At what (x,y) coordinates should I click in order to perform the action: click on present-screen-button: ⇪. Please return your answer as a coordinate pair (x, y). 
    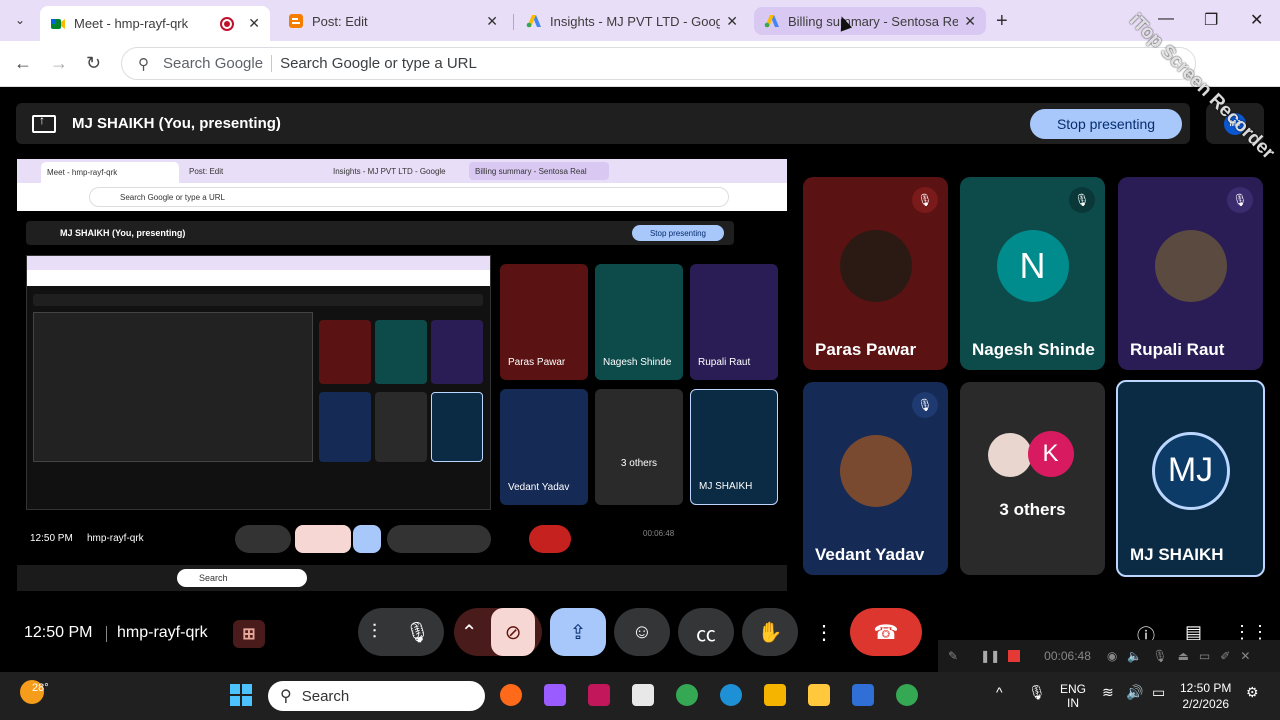
    Looking at the image, I should click on (578, 632).